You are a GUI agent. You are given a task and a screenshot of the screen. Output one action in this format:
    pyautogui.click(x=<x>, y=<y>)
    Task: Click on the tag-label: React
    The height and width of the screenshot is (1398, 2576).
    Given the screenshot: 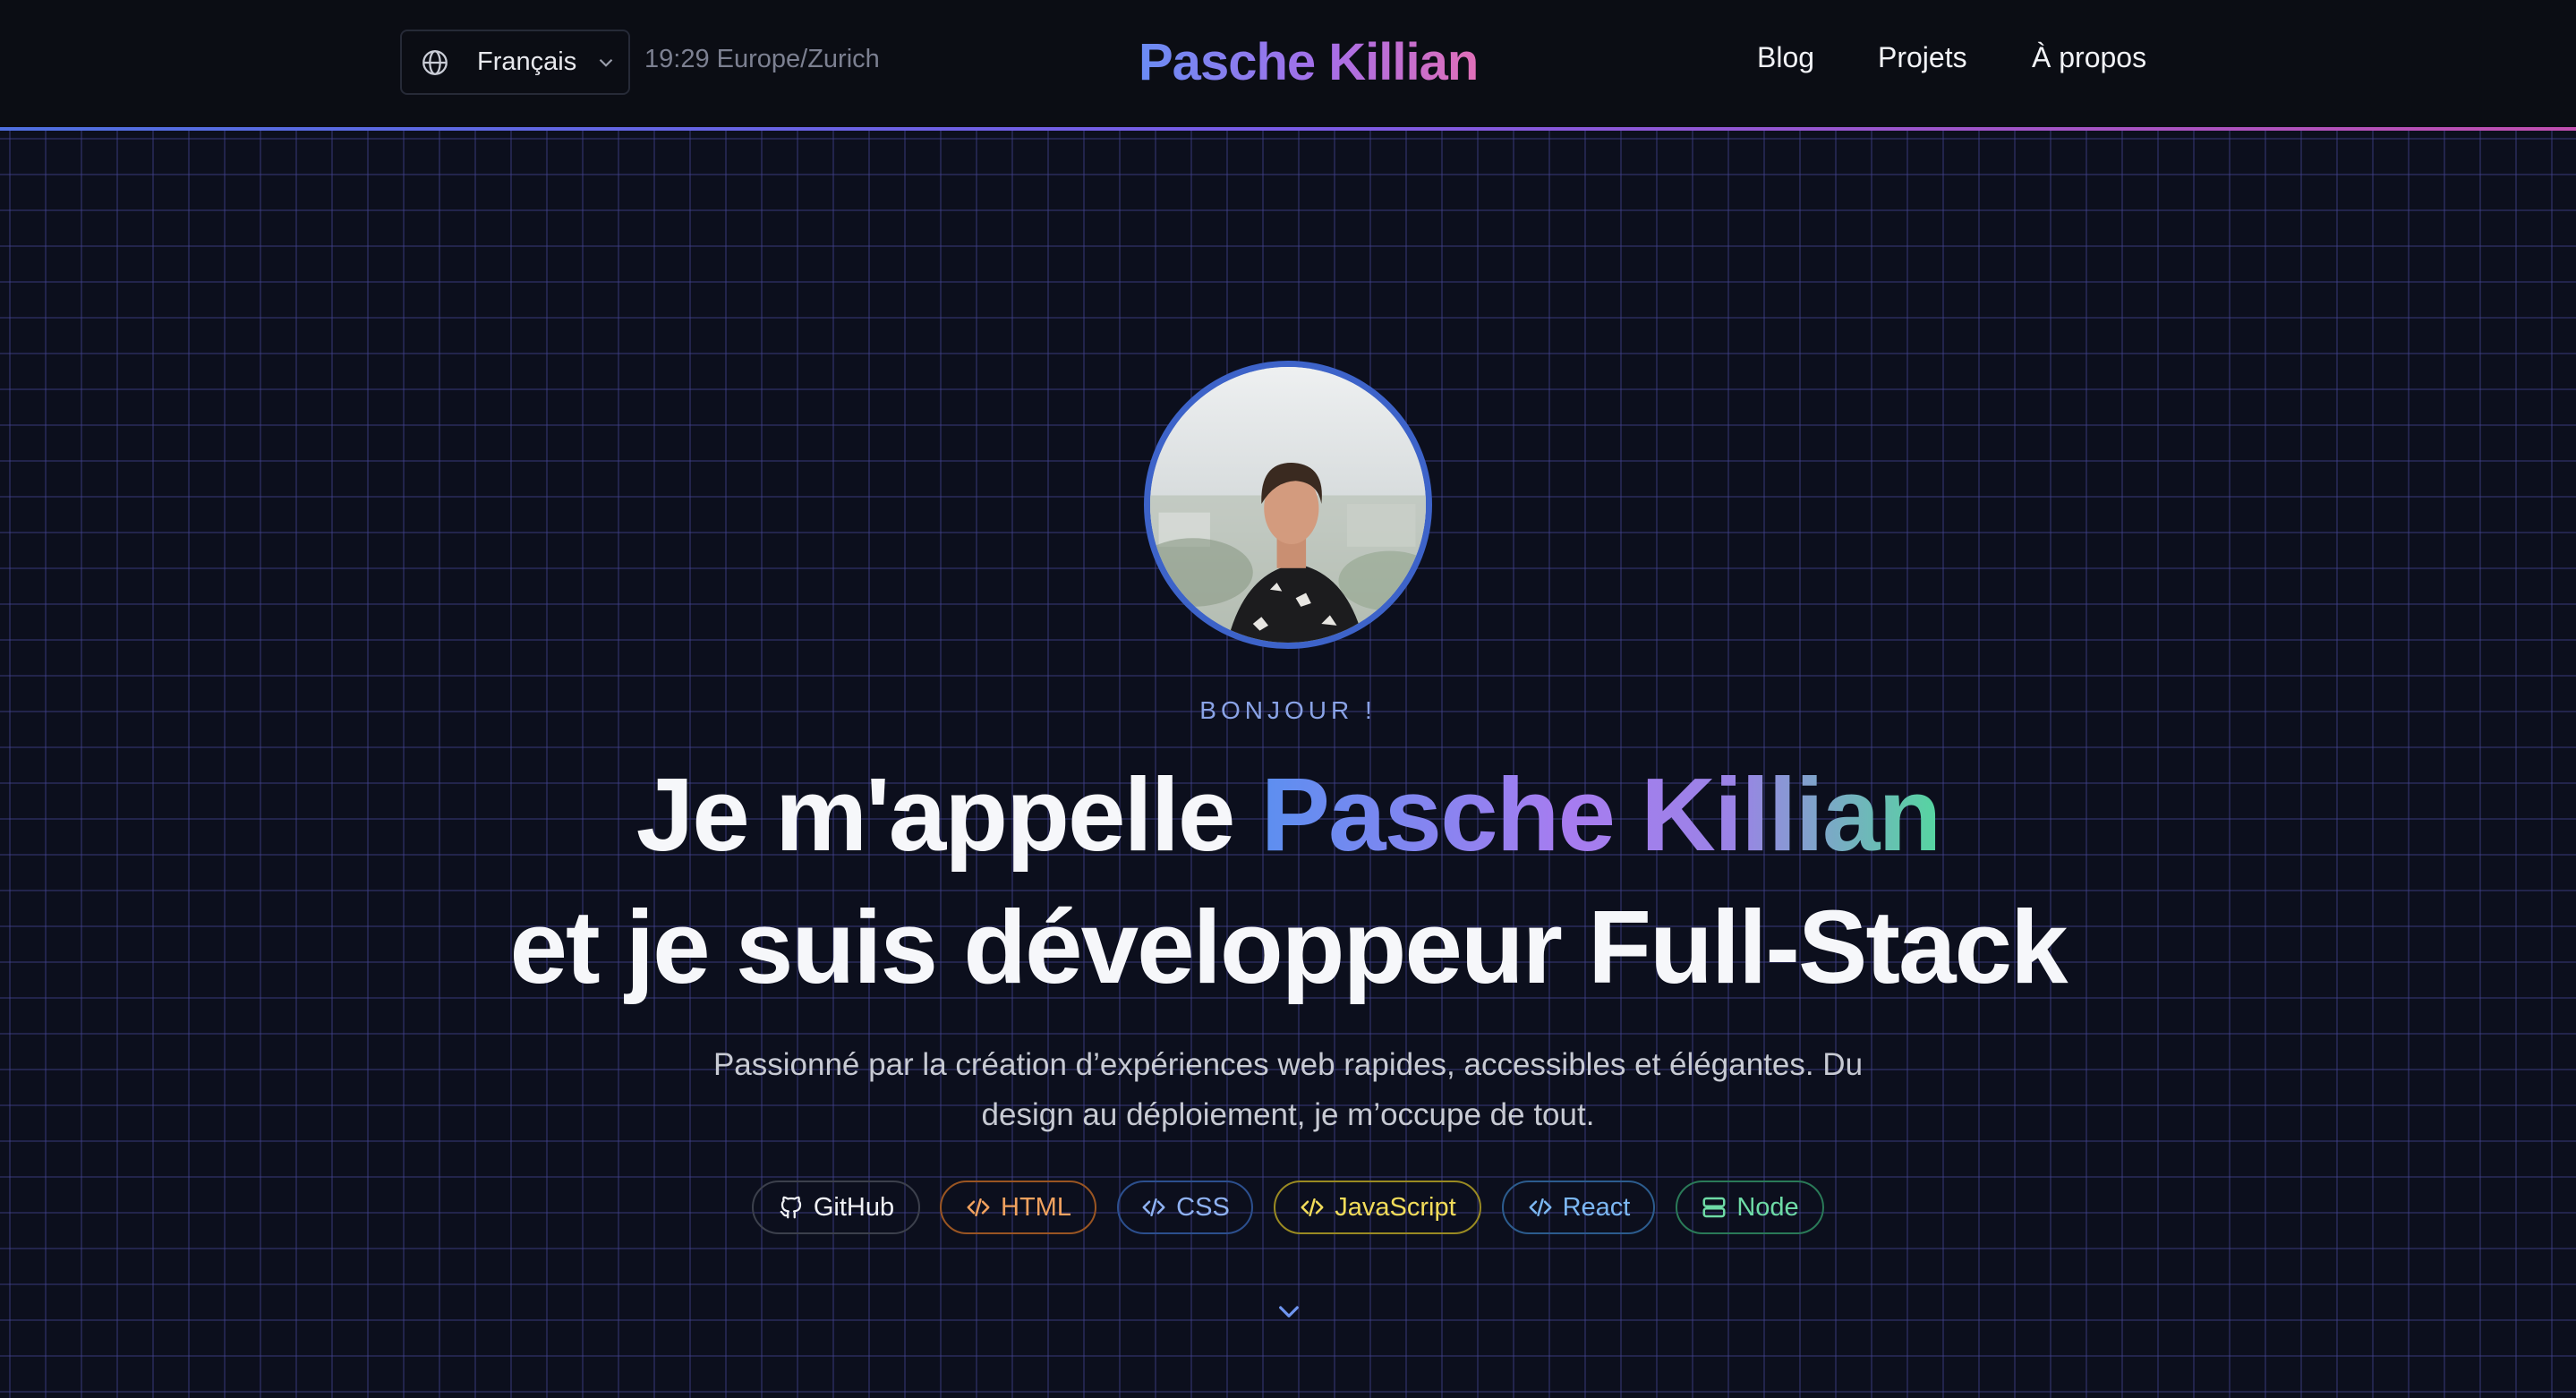 What is the action you would take?
    pyautogui.click(x=1596, y=1207)
    